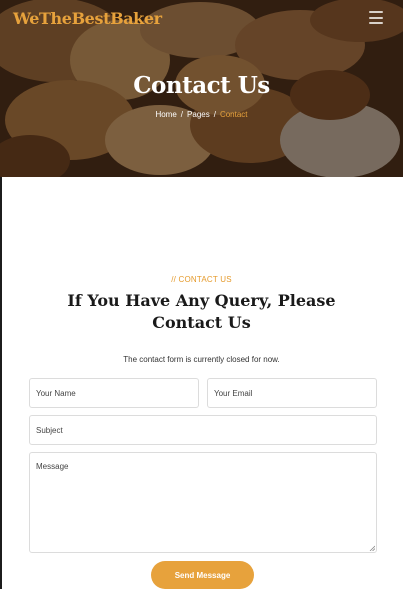 This screenshot has height=589, width=403. Describe the element at coordinates (292, 393) in the screenshot. I see `email-input` at that location.